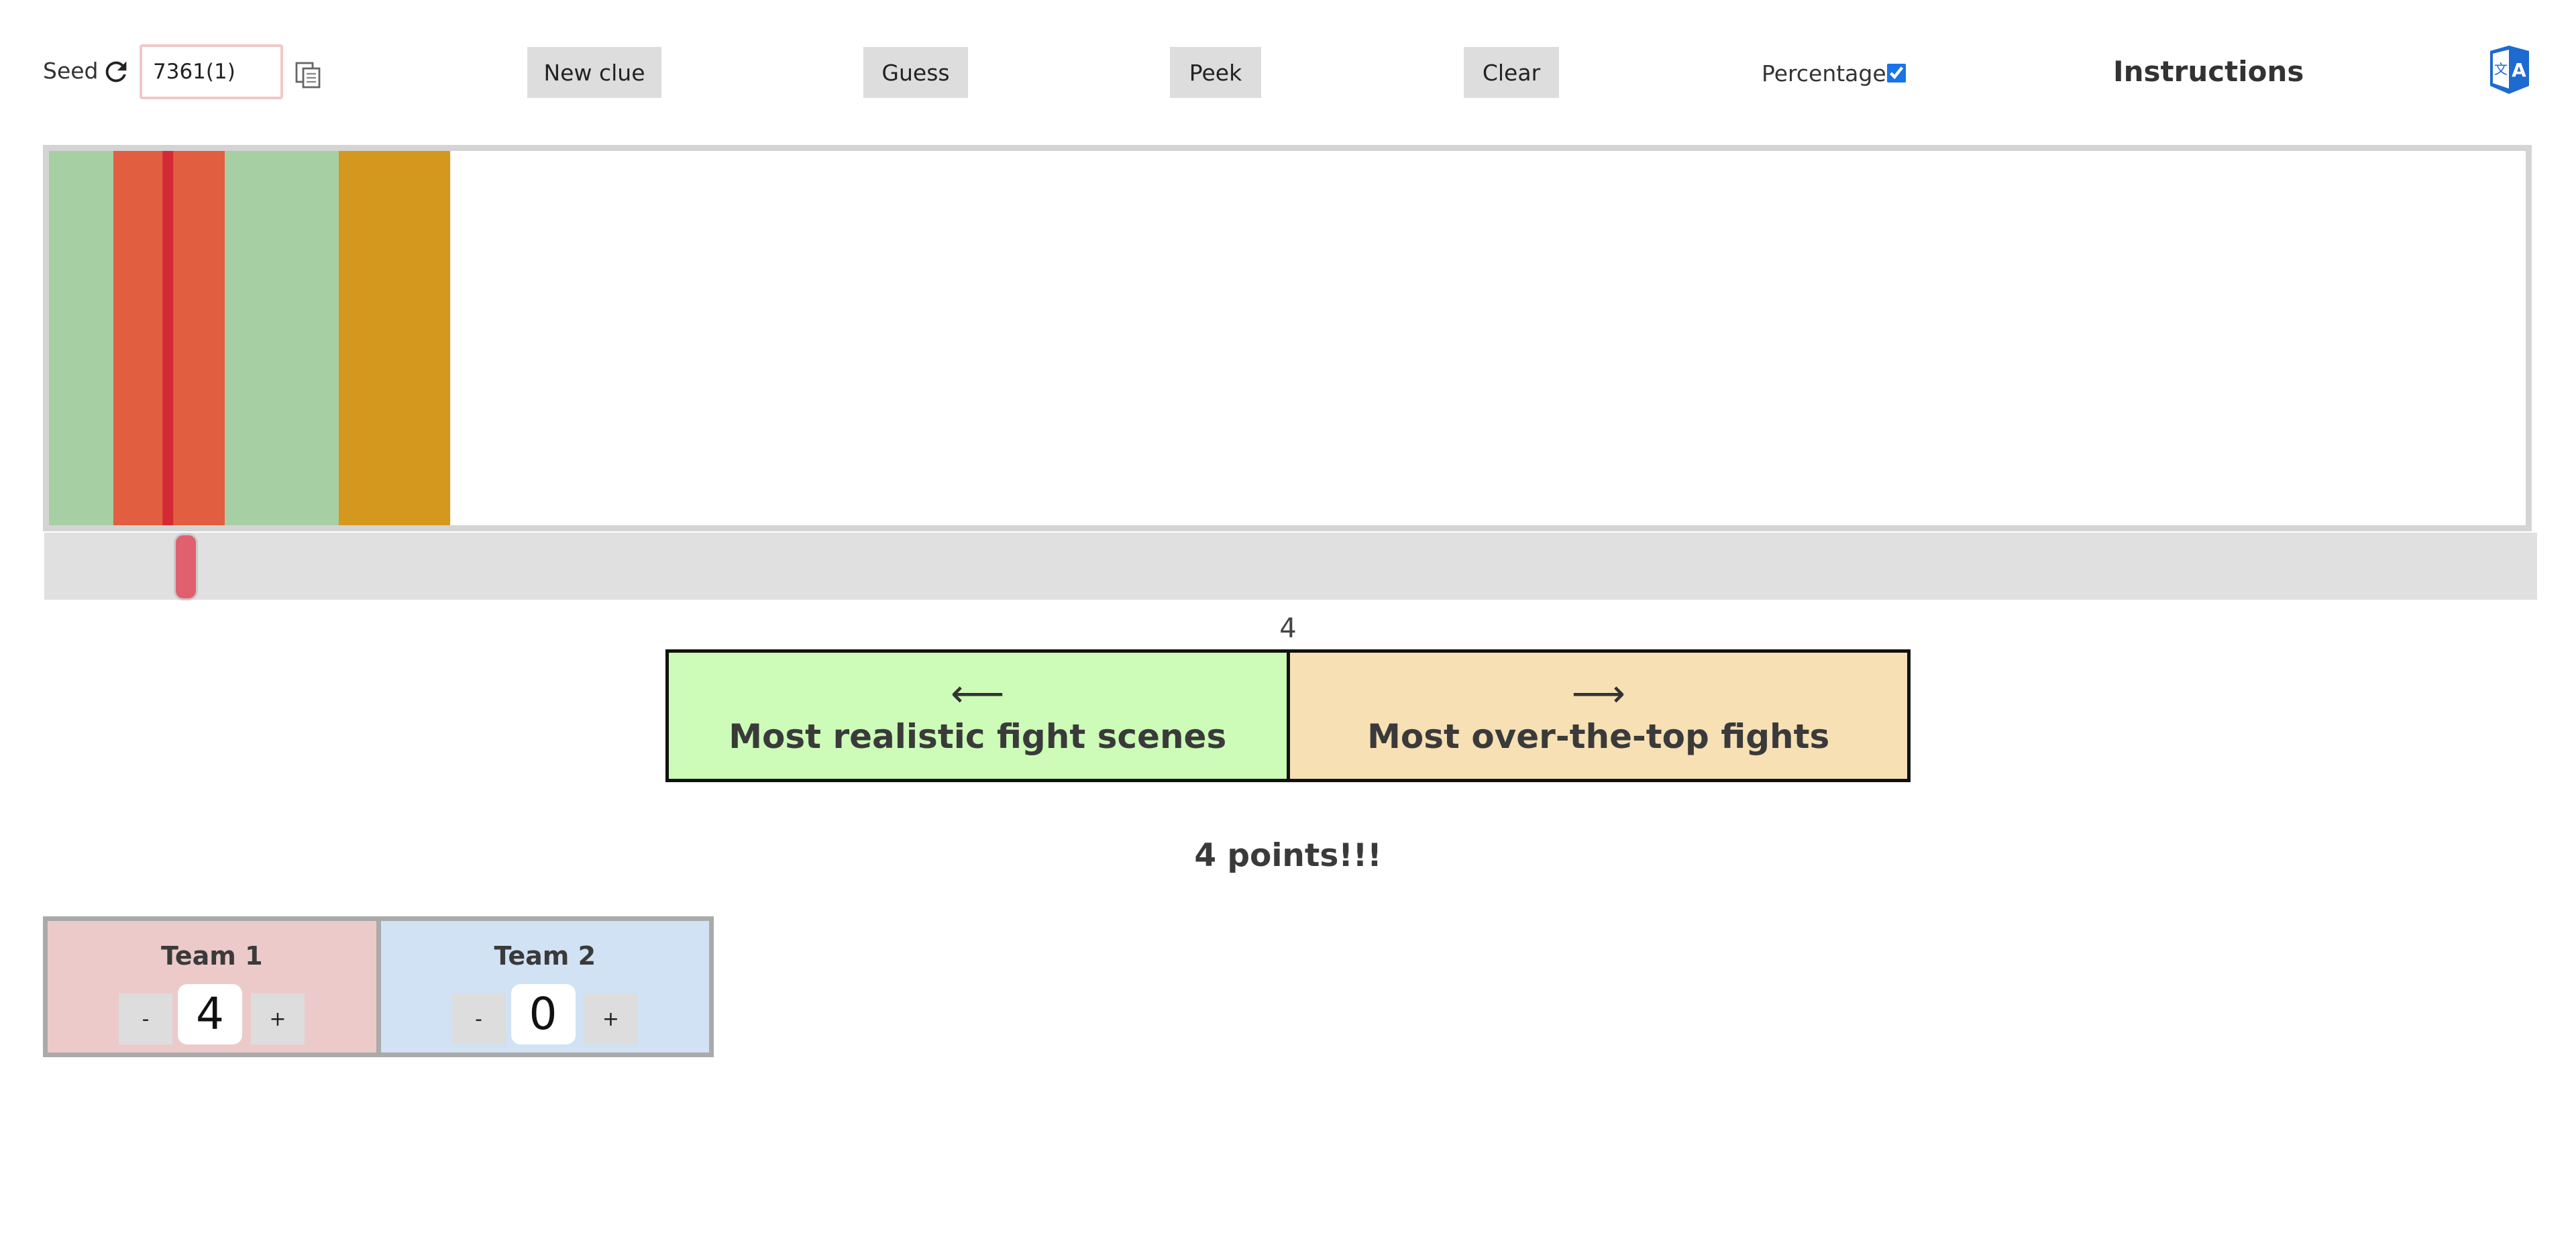 The width and height of the screenshot is (2576, 1241). Describe the element at coordinates (116, 71) in the screenshot. I see `reload-icon` at that location.